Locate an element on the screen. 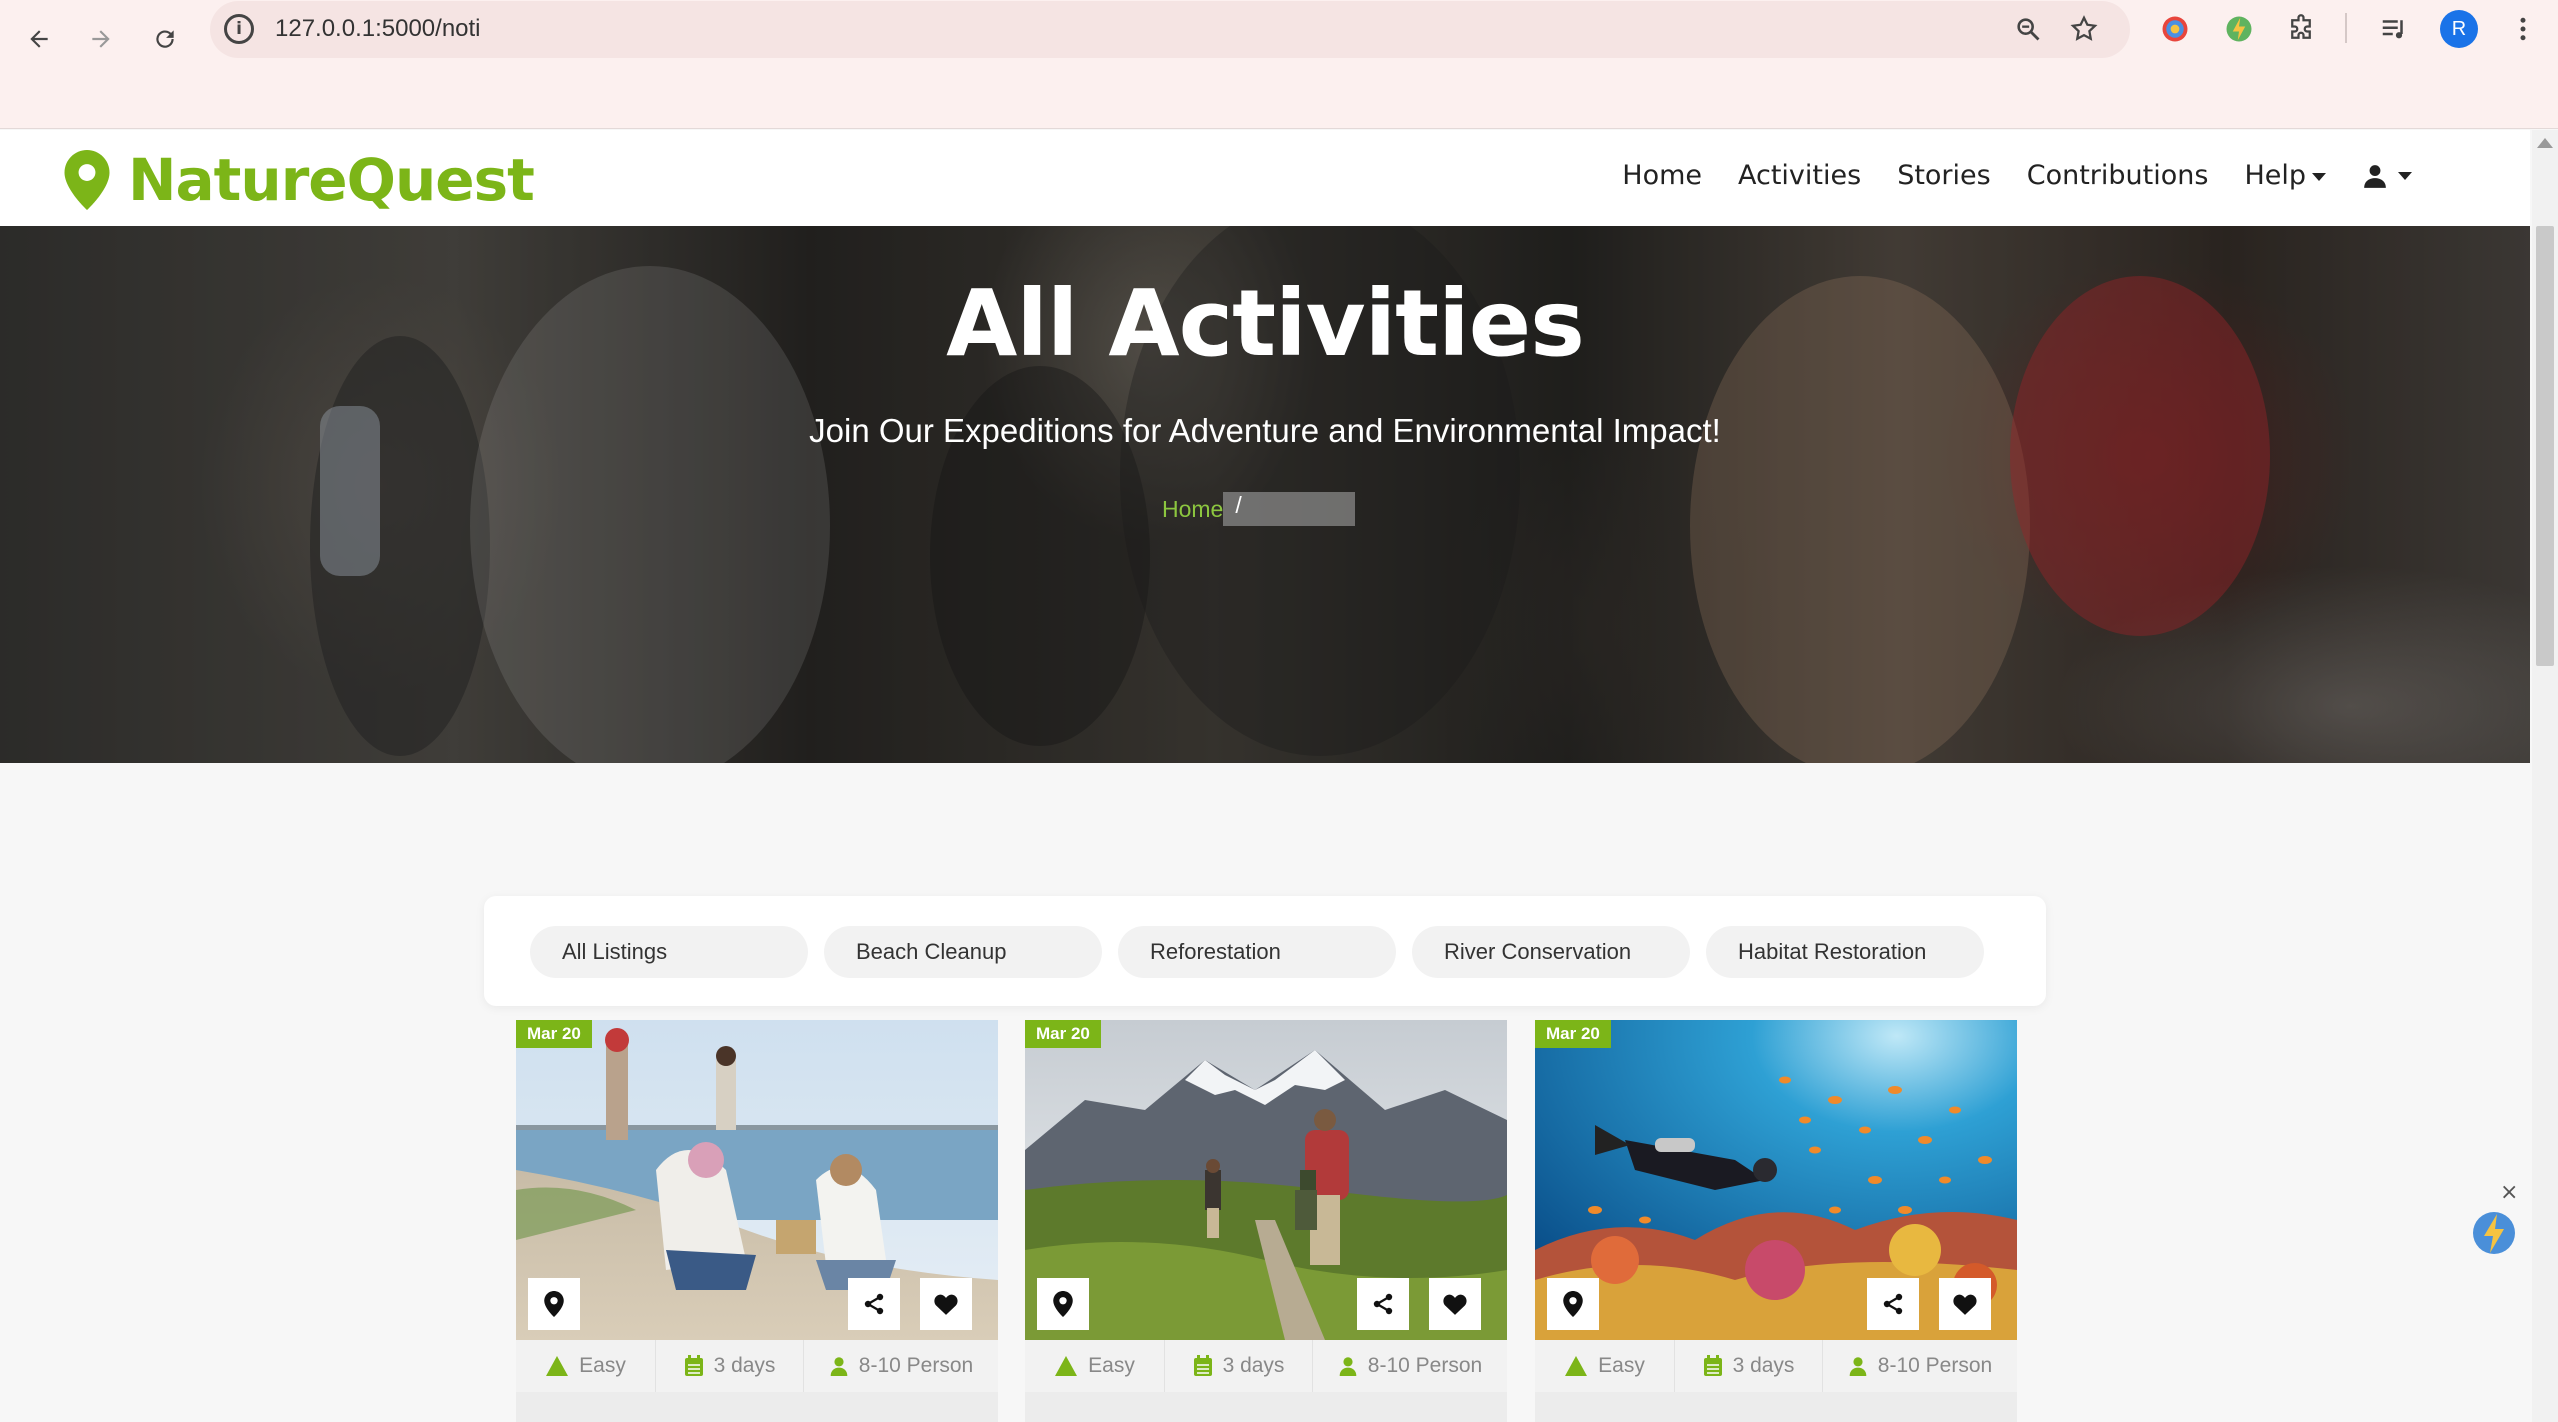  page-title: All Activities is located at coordinates (1265, 323).